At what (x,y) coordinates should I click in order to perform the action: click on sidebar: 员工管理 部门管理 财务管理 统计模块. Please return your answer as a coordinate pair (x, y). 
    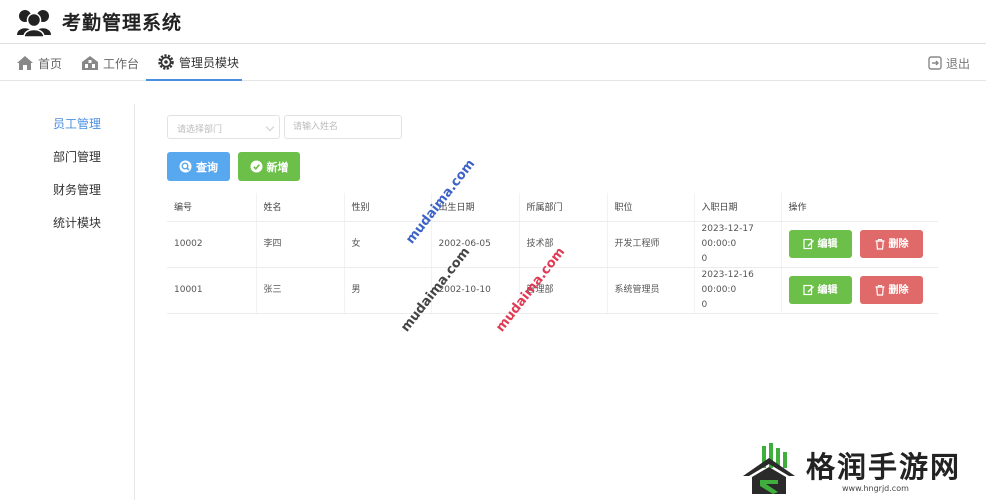
    Looking at the image, I should click on (67, 302).